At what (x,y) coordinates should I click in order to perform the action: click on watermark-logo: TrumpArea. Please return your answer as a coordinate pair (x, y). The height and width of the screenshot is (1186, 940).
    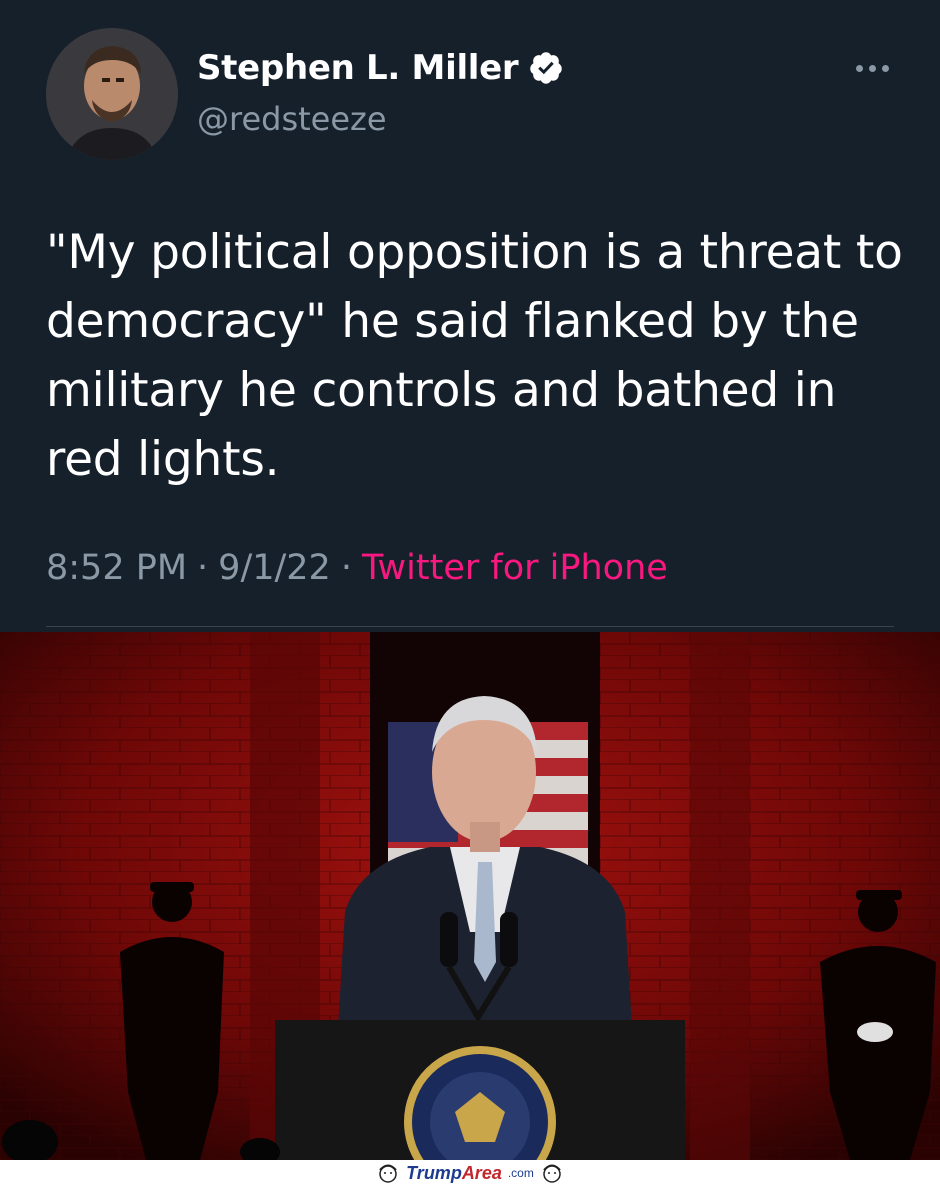
    Looking at the image, I should click on (454, 1173).